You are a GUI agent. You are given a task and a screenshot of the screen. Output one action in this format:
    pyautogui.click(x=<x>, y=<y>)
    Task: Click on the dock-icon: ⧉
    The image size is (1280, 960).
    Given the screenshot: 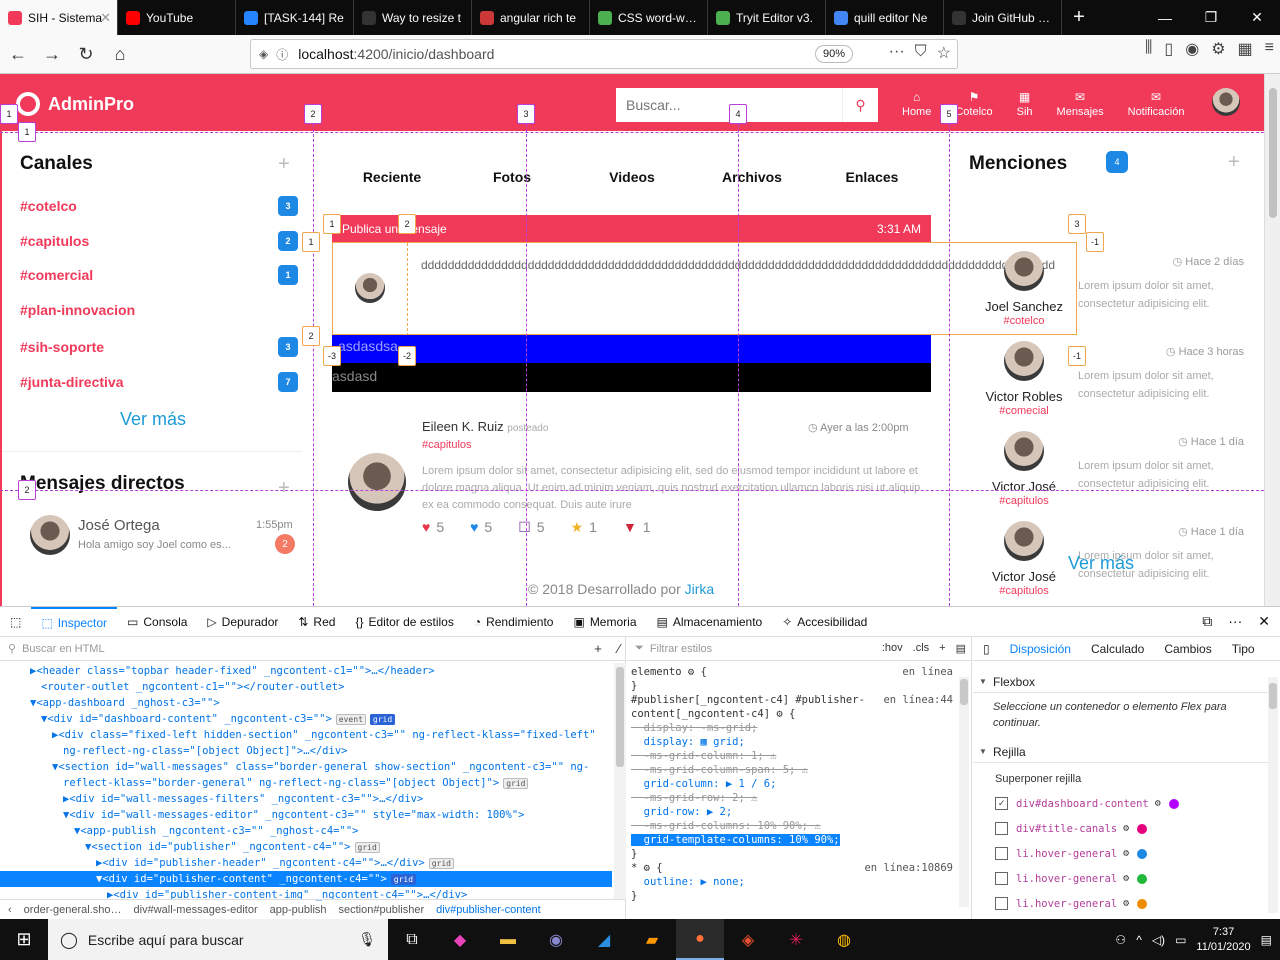 What is the action you would take?
    pyautogui.click(x=1207, y=621)
    